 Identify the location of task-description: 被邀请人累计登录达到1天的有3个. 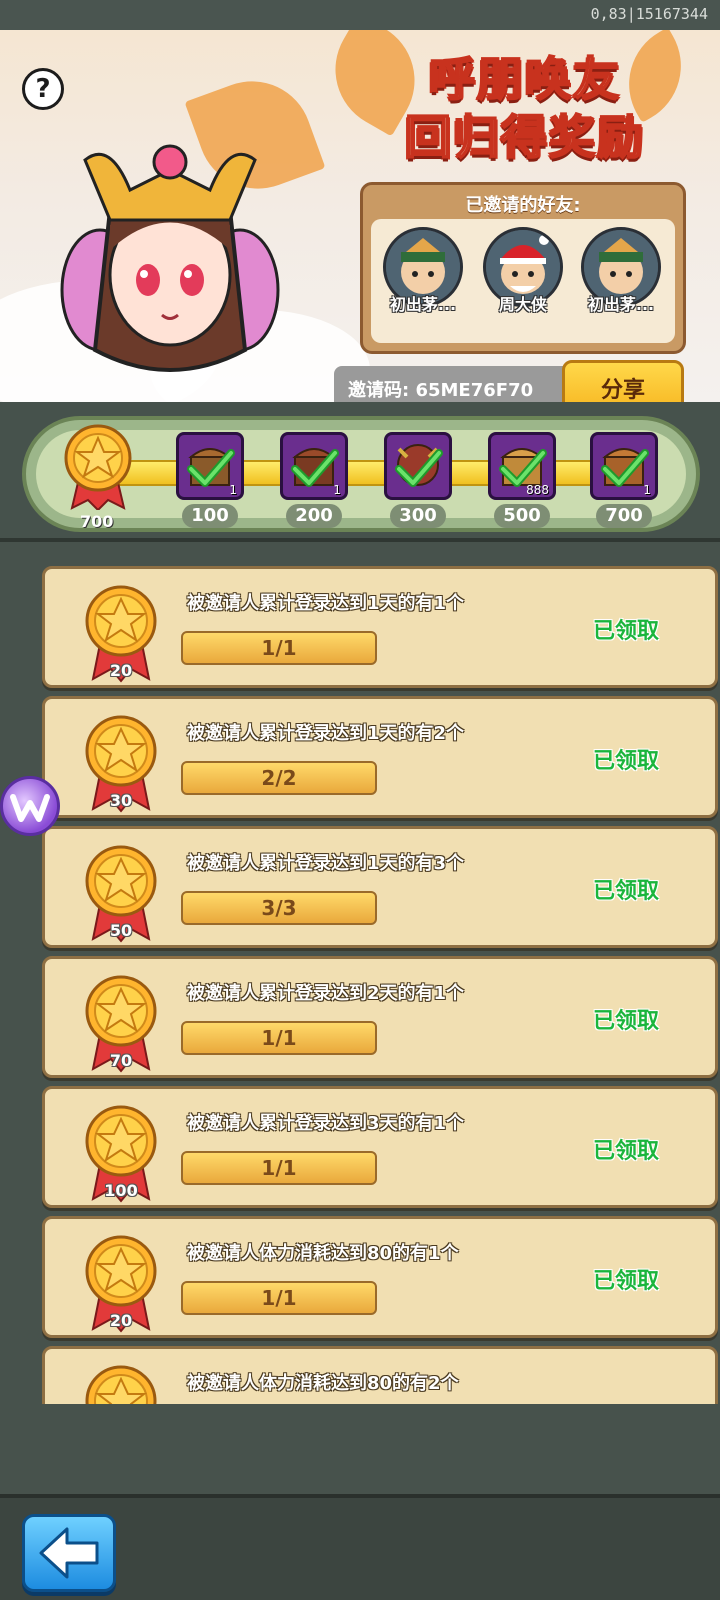
(326, 863).